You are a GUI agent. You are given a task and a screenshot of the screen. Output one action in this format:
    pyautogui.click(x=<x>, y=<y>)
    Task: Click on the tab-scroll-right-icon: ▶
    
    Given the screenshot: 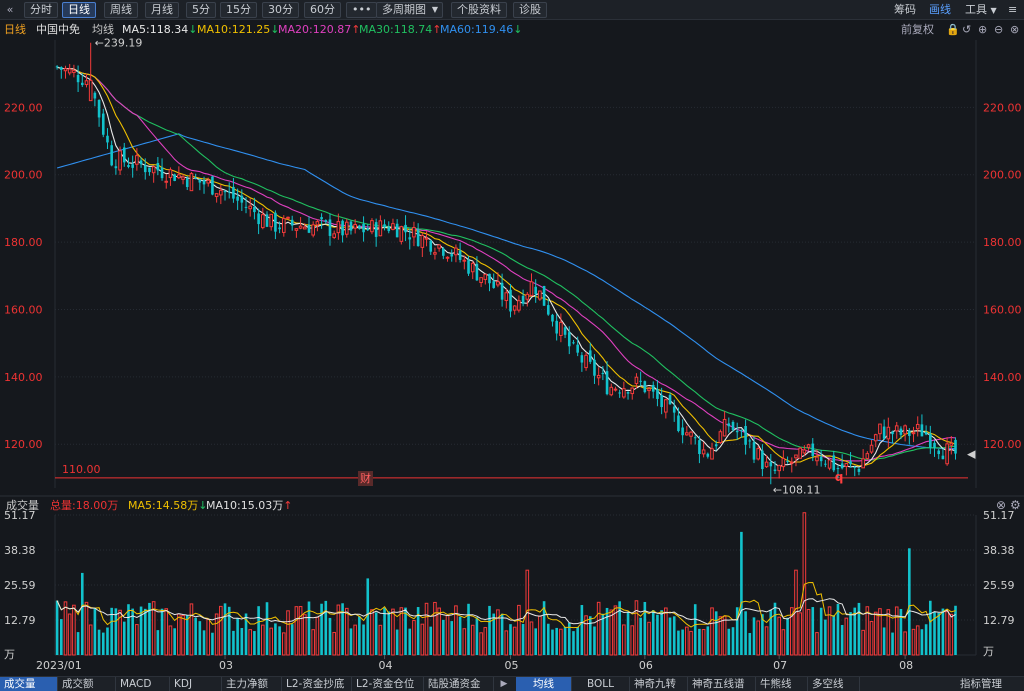 What is the action you would take?
    pyautogui.click(x=504, y=684)
    